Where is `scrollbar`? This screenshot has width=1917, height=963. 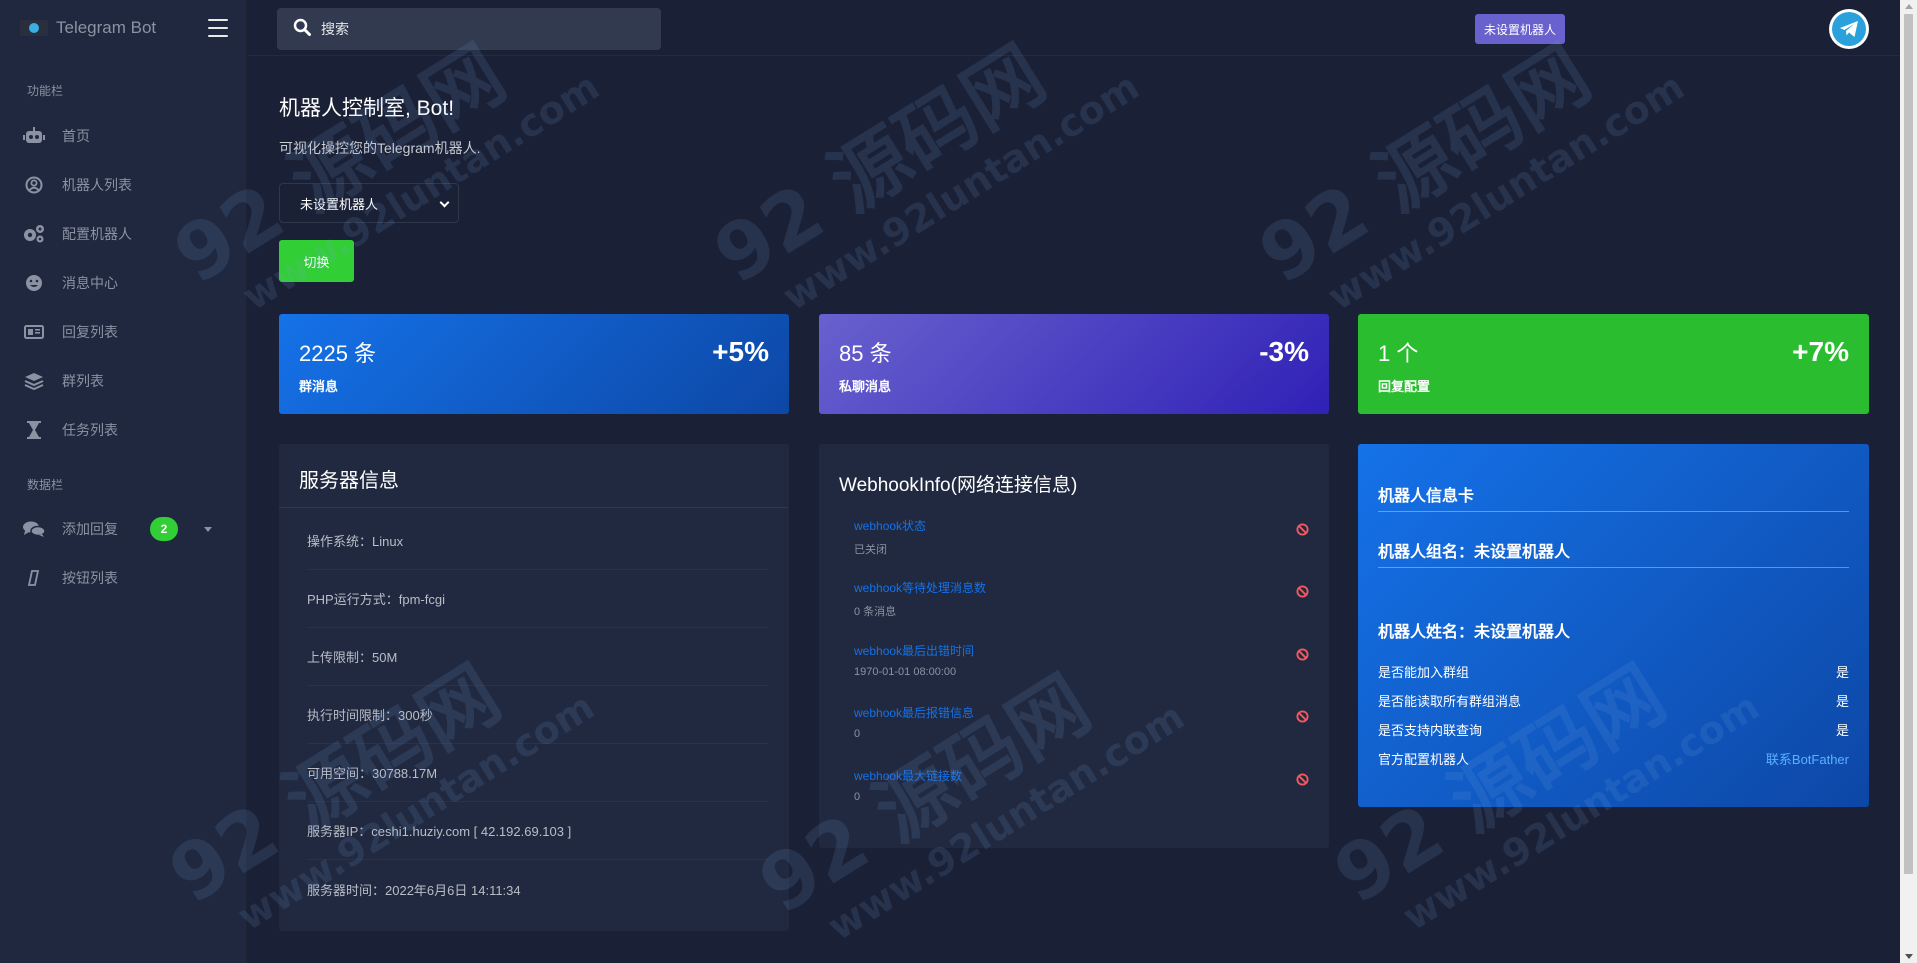
scrollbar is located at coordinates (1908, 481).